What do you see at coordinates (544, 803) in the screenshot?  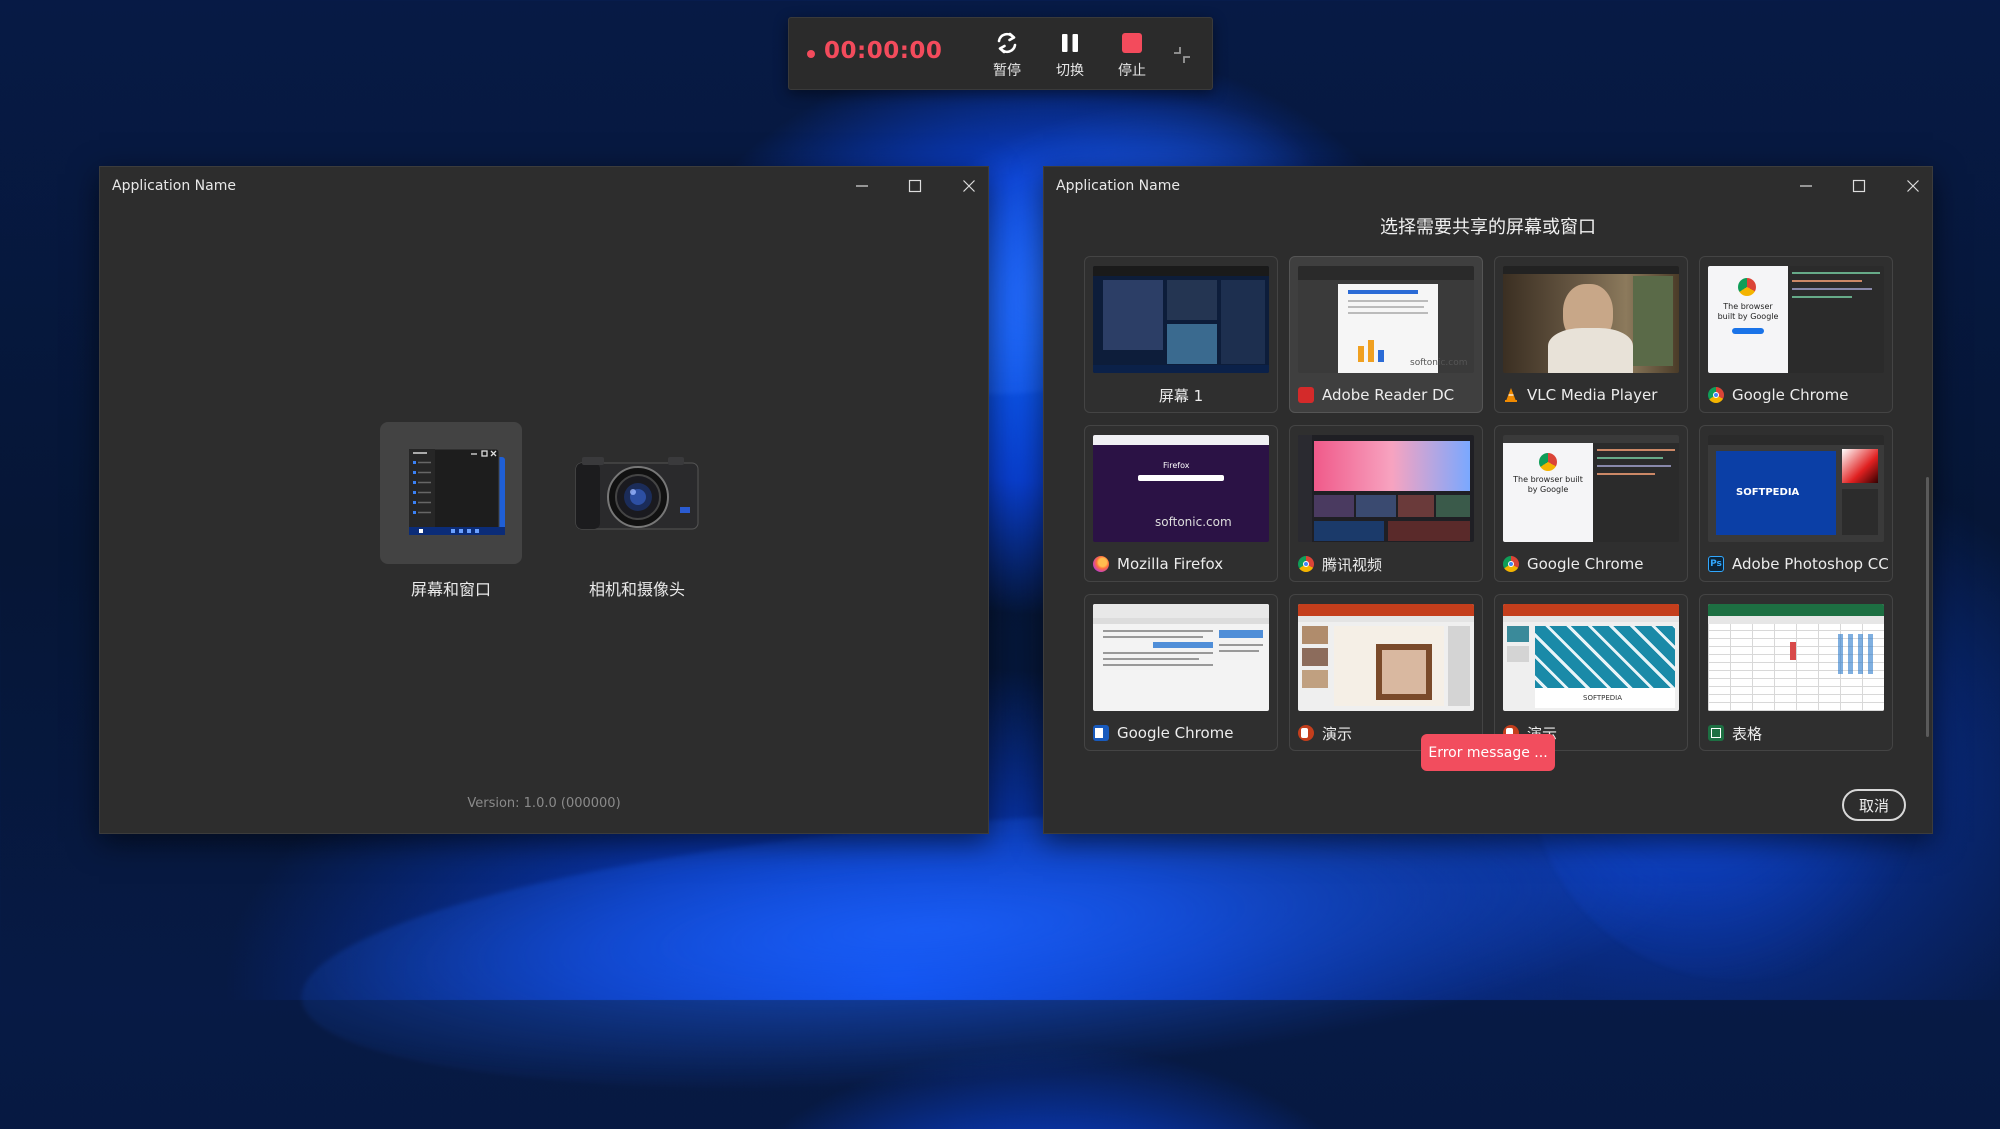 I see `version-text: Version: 1.0.0 (000000)` at bounding box center [544, 803].